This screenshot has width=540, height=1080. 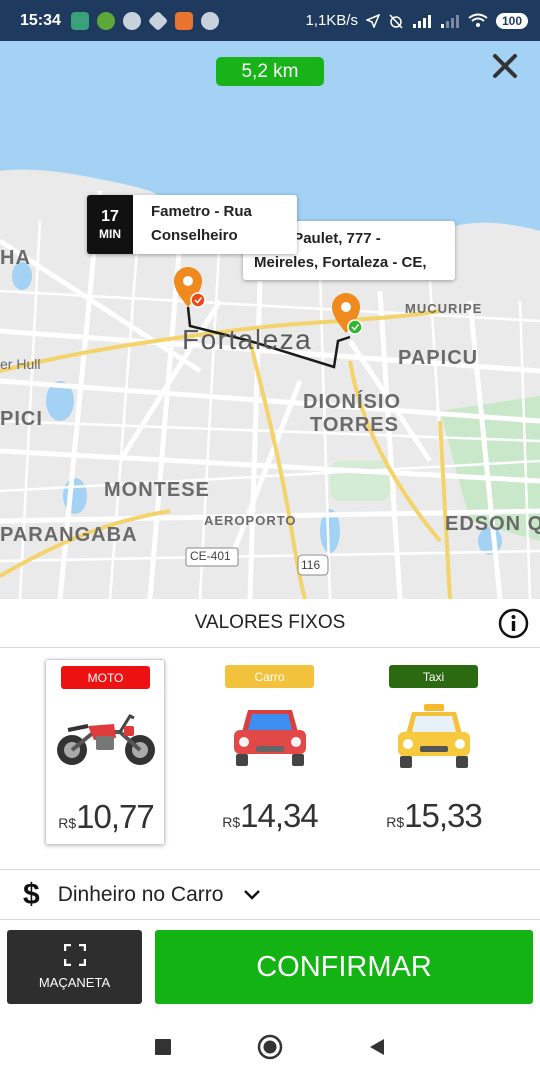 What do you see at coordinates (340, 262) in the screenshot?
I see `destination-address-line2: Meireles, Fortaleza - CE,` at bounding box center [340, 262].